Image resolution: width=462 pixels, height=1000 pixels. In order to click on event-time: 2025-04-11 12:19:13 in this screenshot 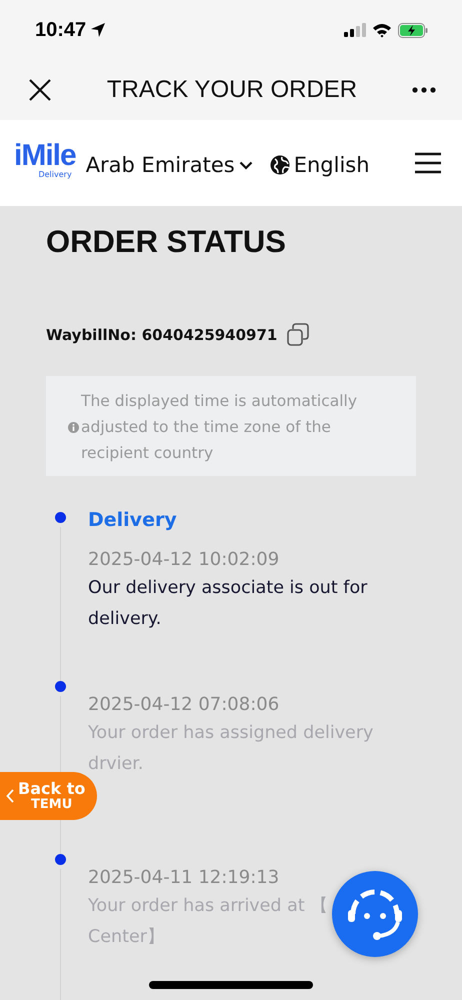, I will do `click(184, 878)`.